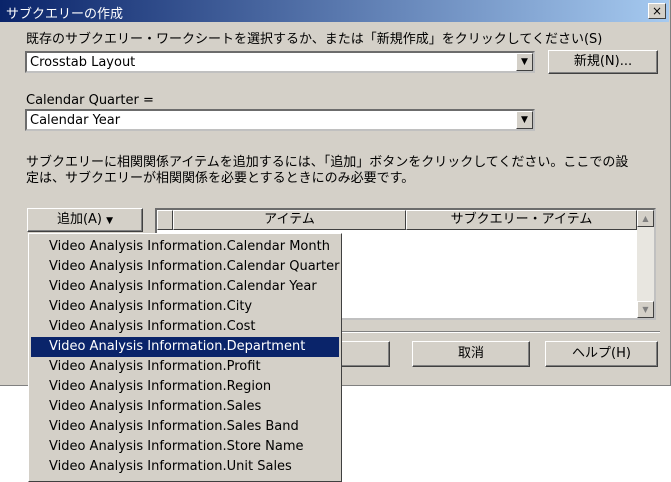 The height and width of the screenshot is (482, 671). I want to click on menu-item: Video Analysis Information.Cost, so click(185, 327).